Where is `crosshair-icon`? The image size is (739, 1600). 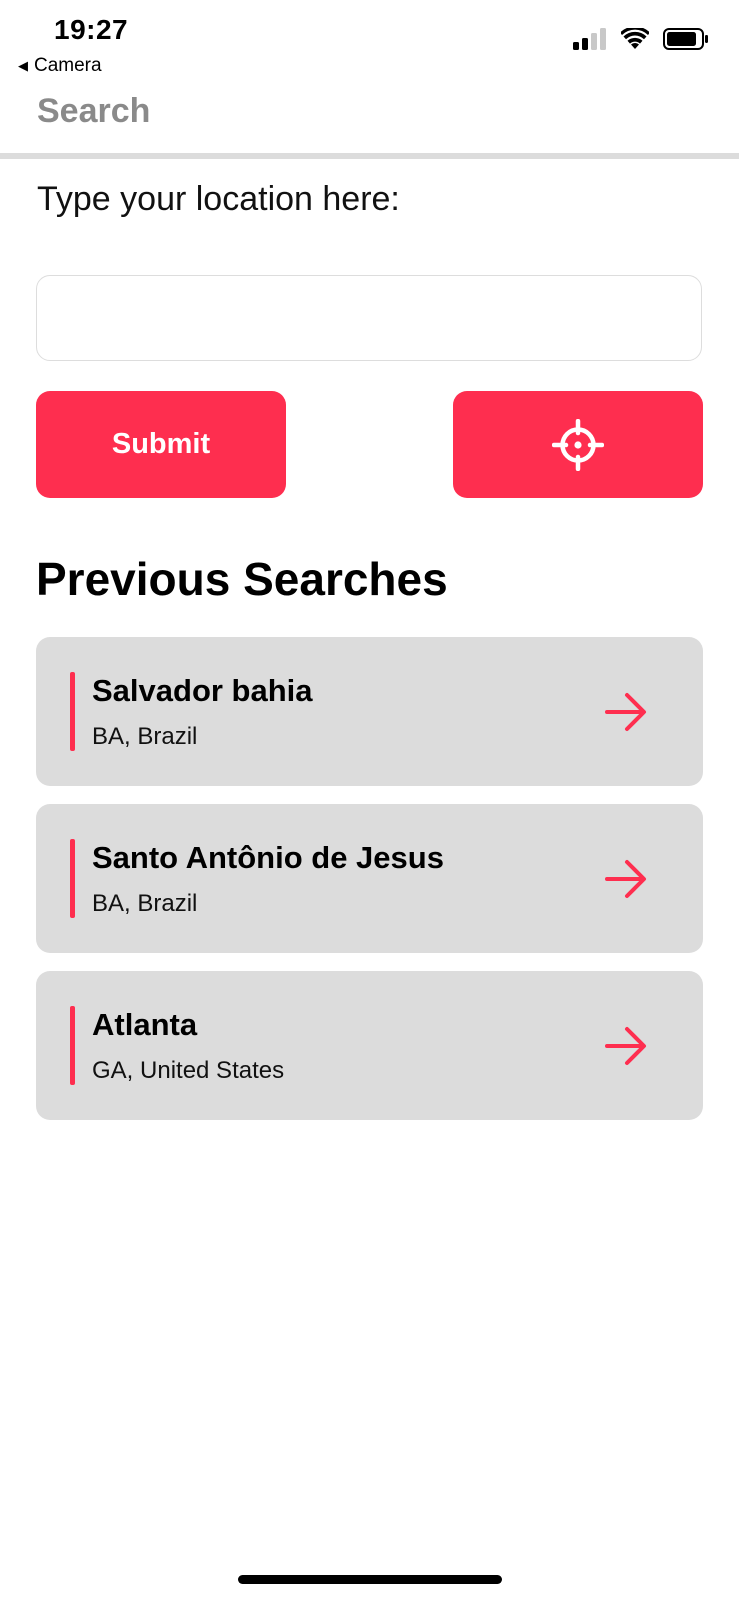
crosshair-icon is located at coordinates (578, 444).